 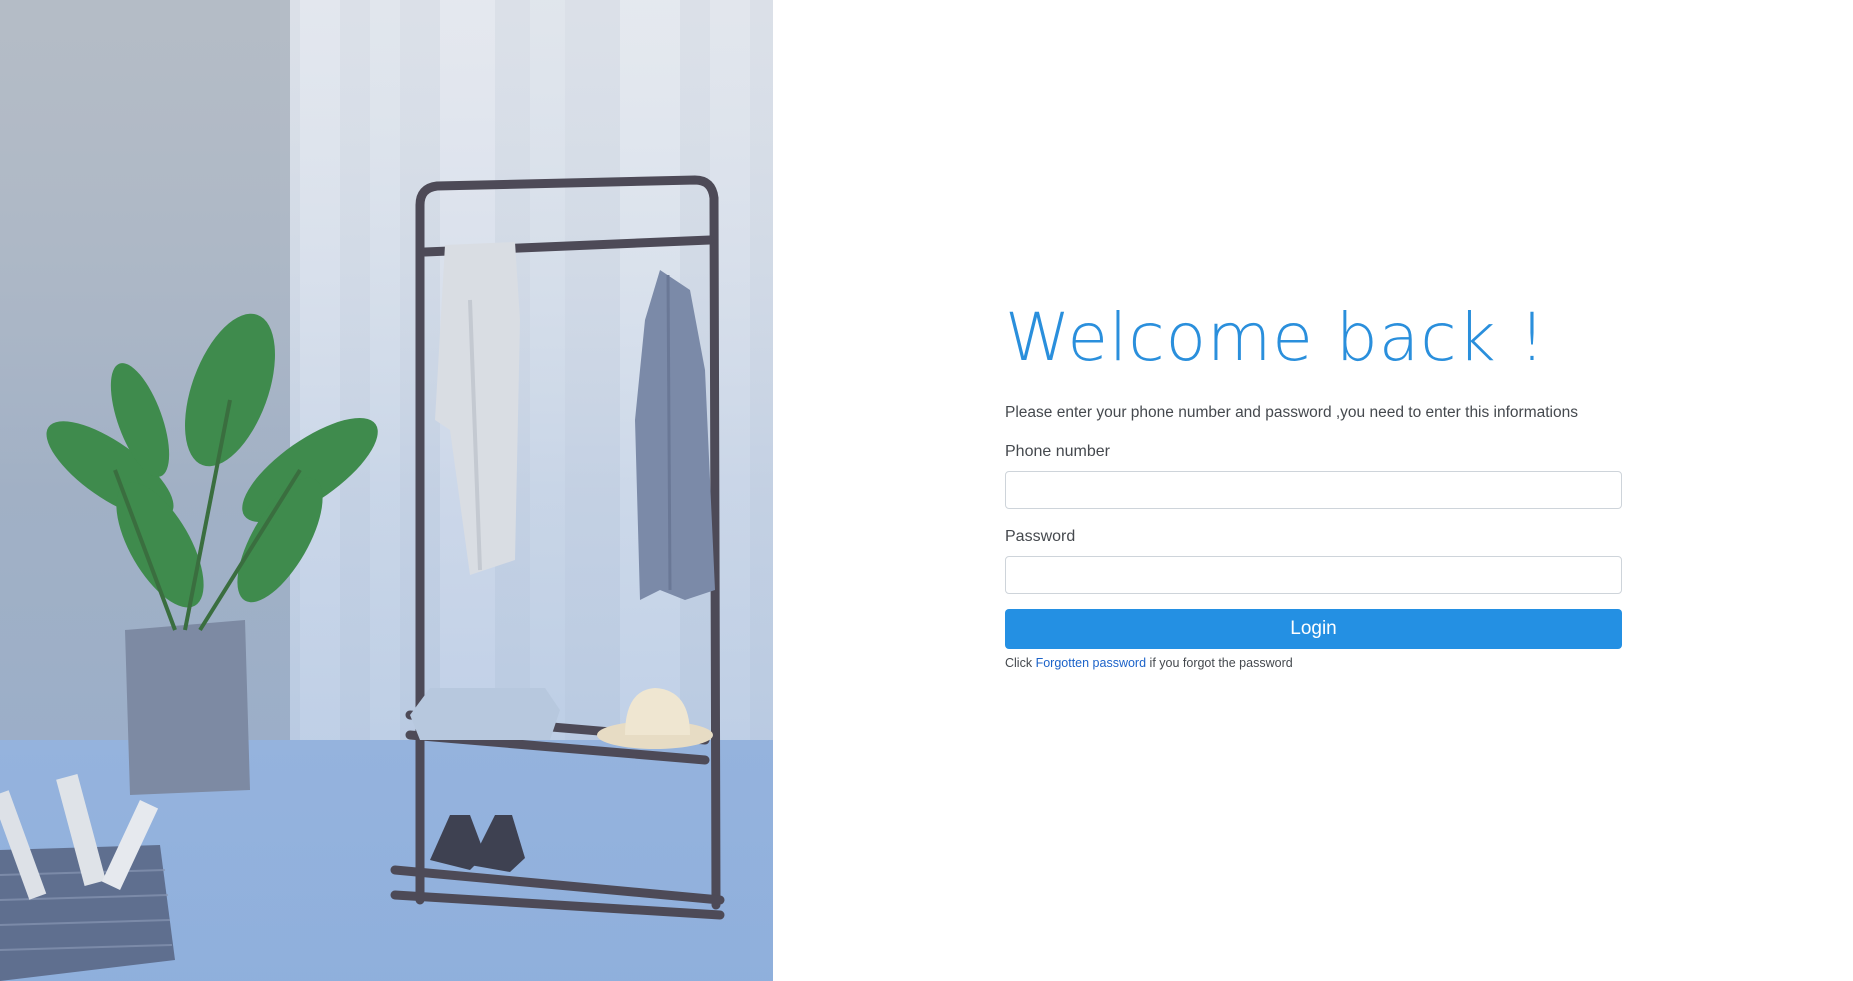 I want to click on password-input, so click(x=1313, y=575).